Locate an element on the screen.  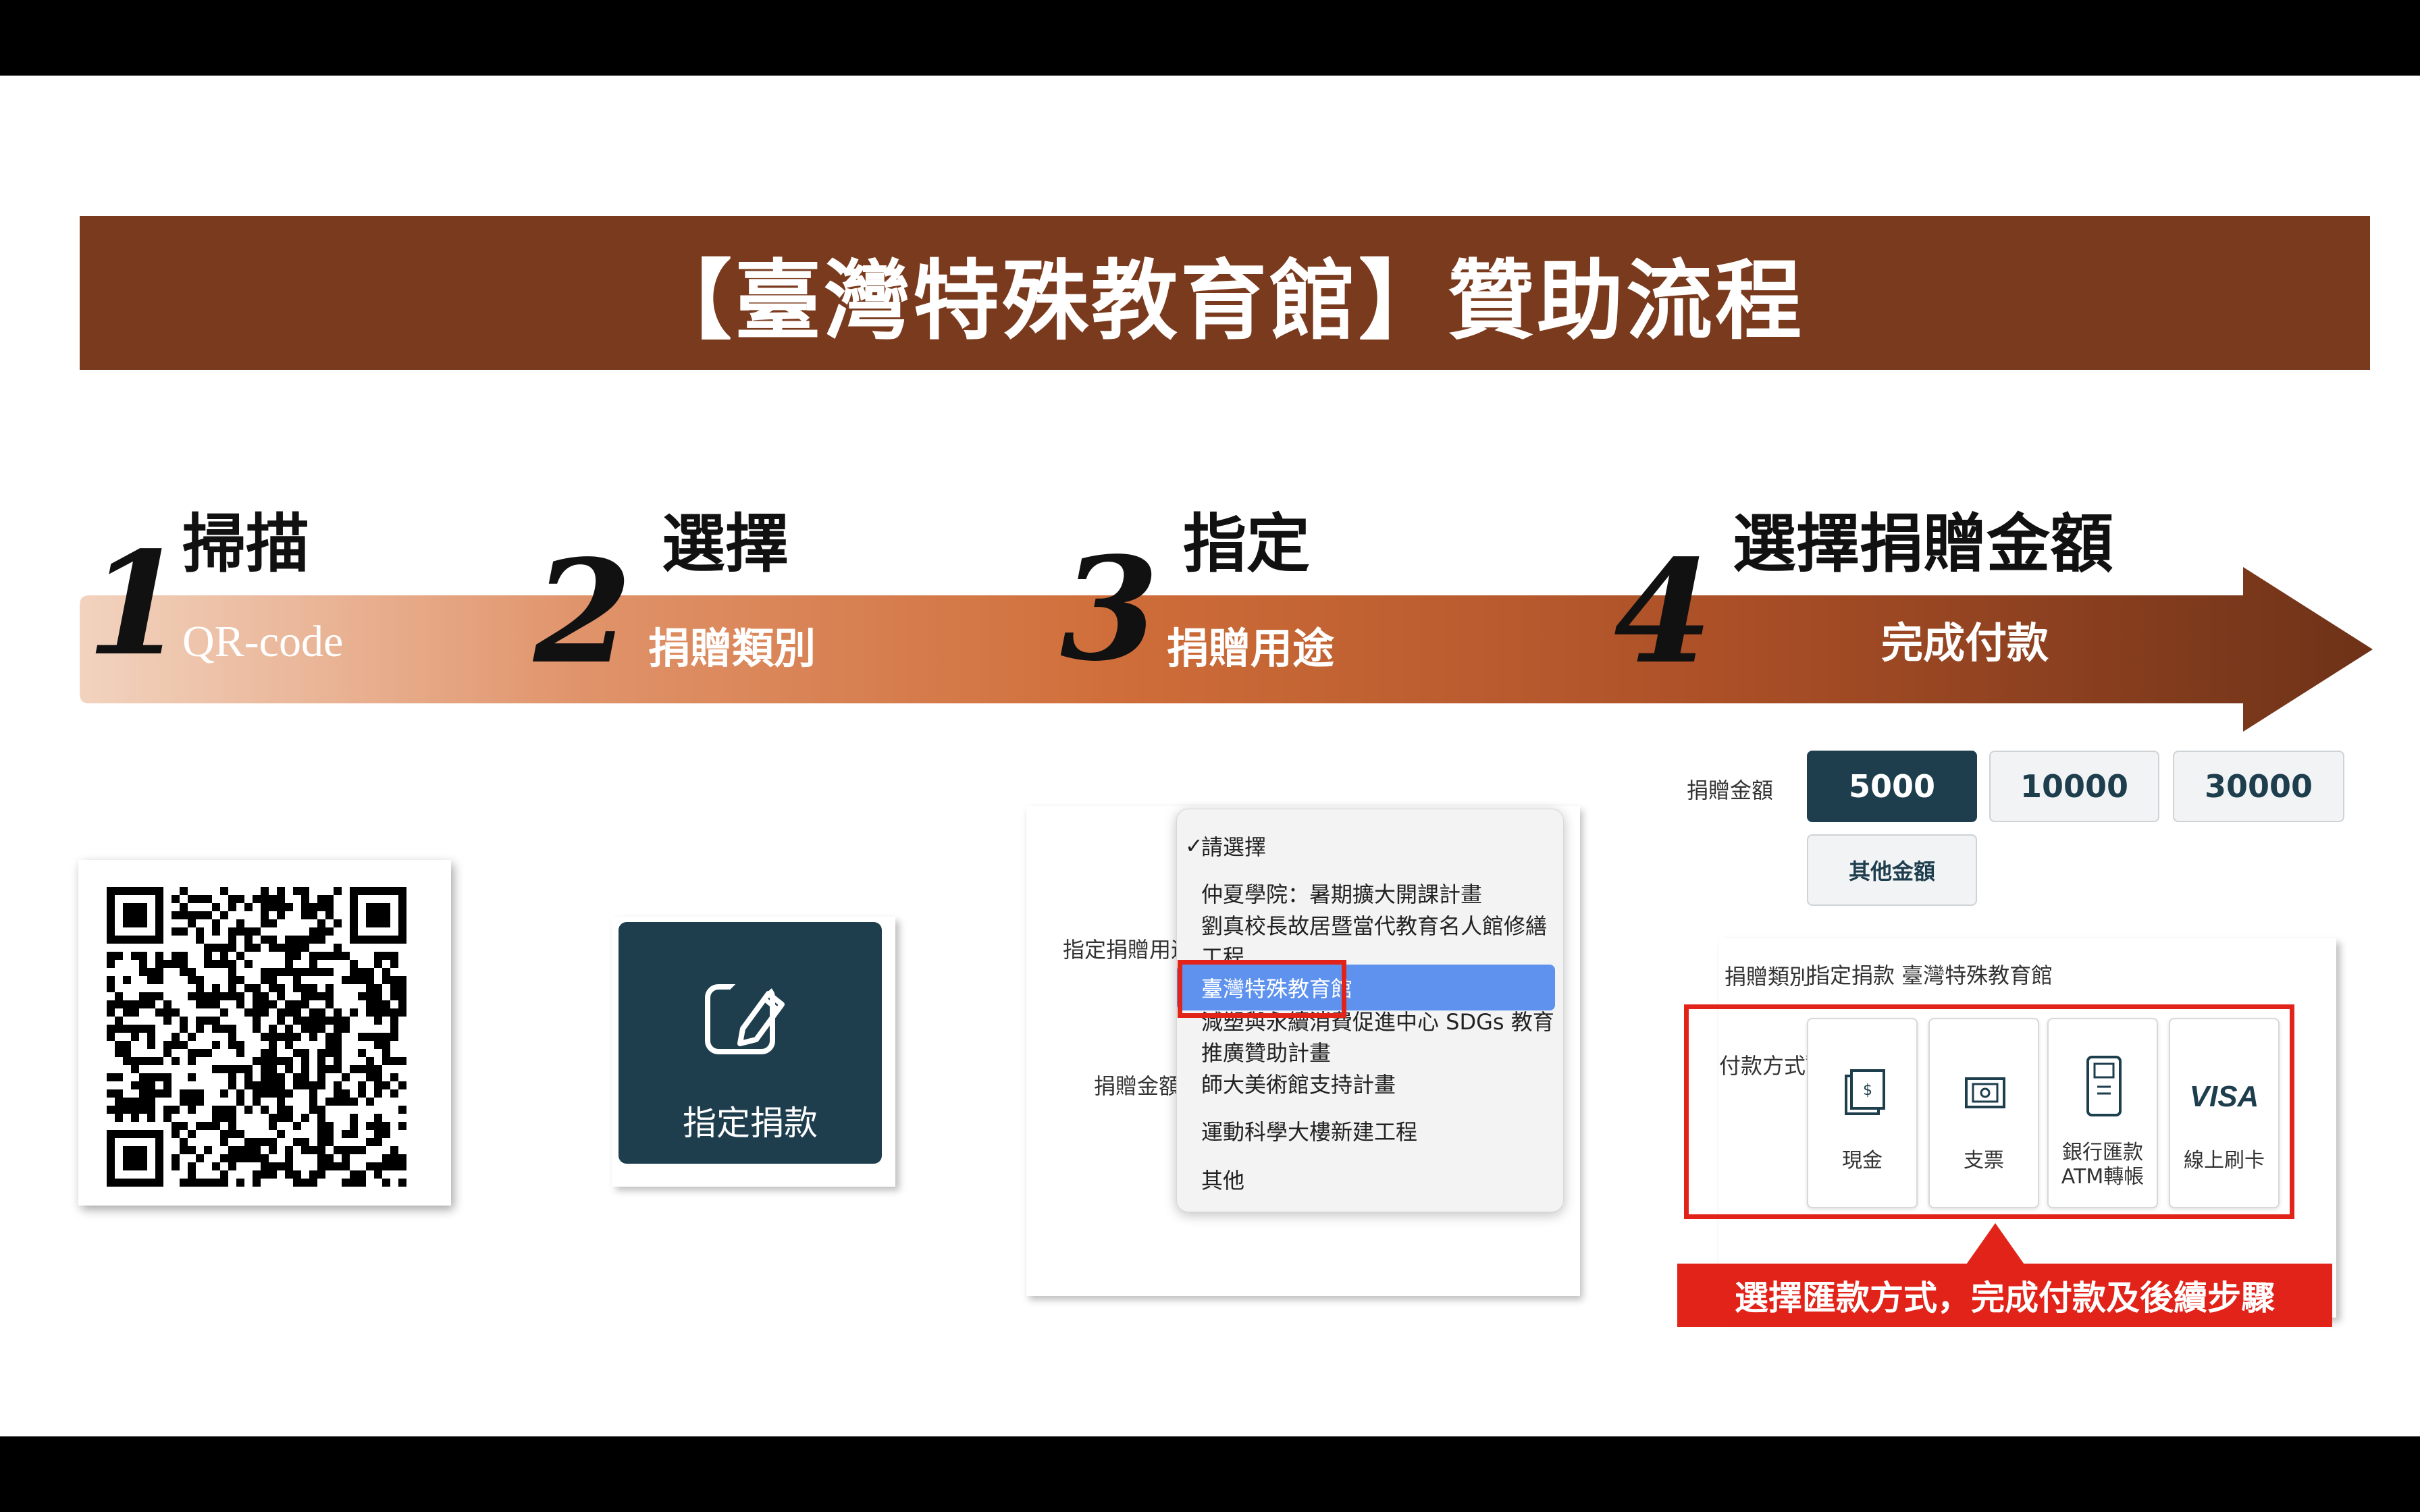
highlight-box is located at coordinates (1262, 989).